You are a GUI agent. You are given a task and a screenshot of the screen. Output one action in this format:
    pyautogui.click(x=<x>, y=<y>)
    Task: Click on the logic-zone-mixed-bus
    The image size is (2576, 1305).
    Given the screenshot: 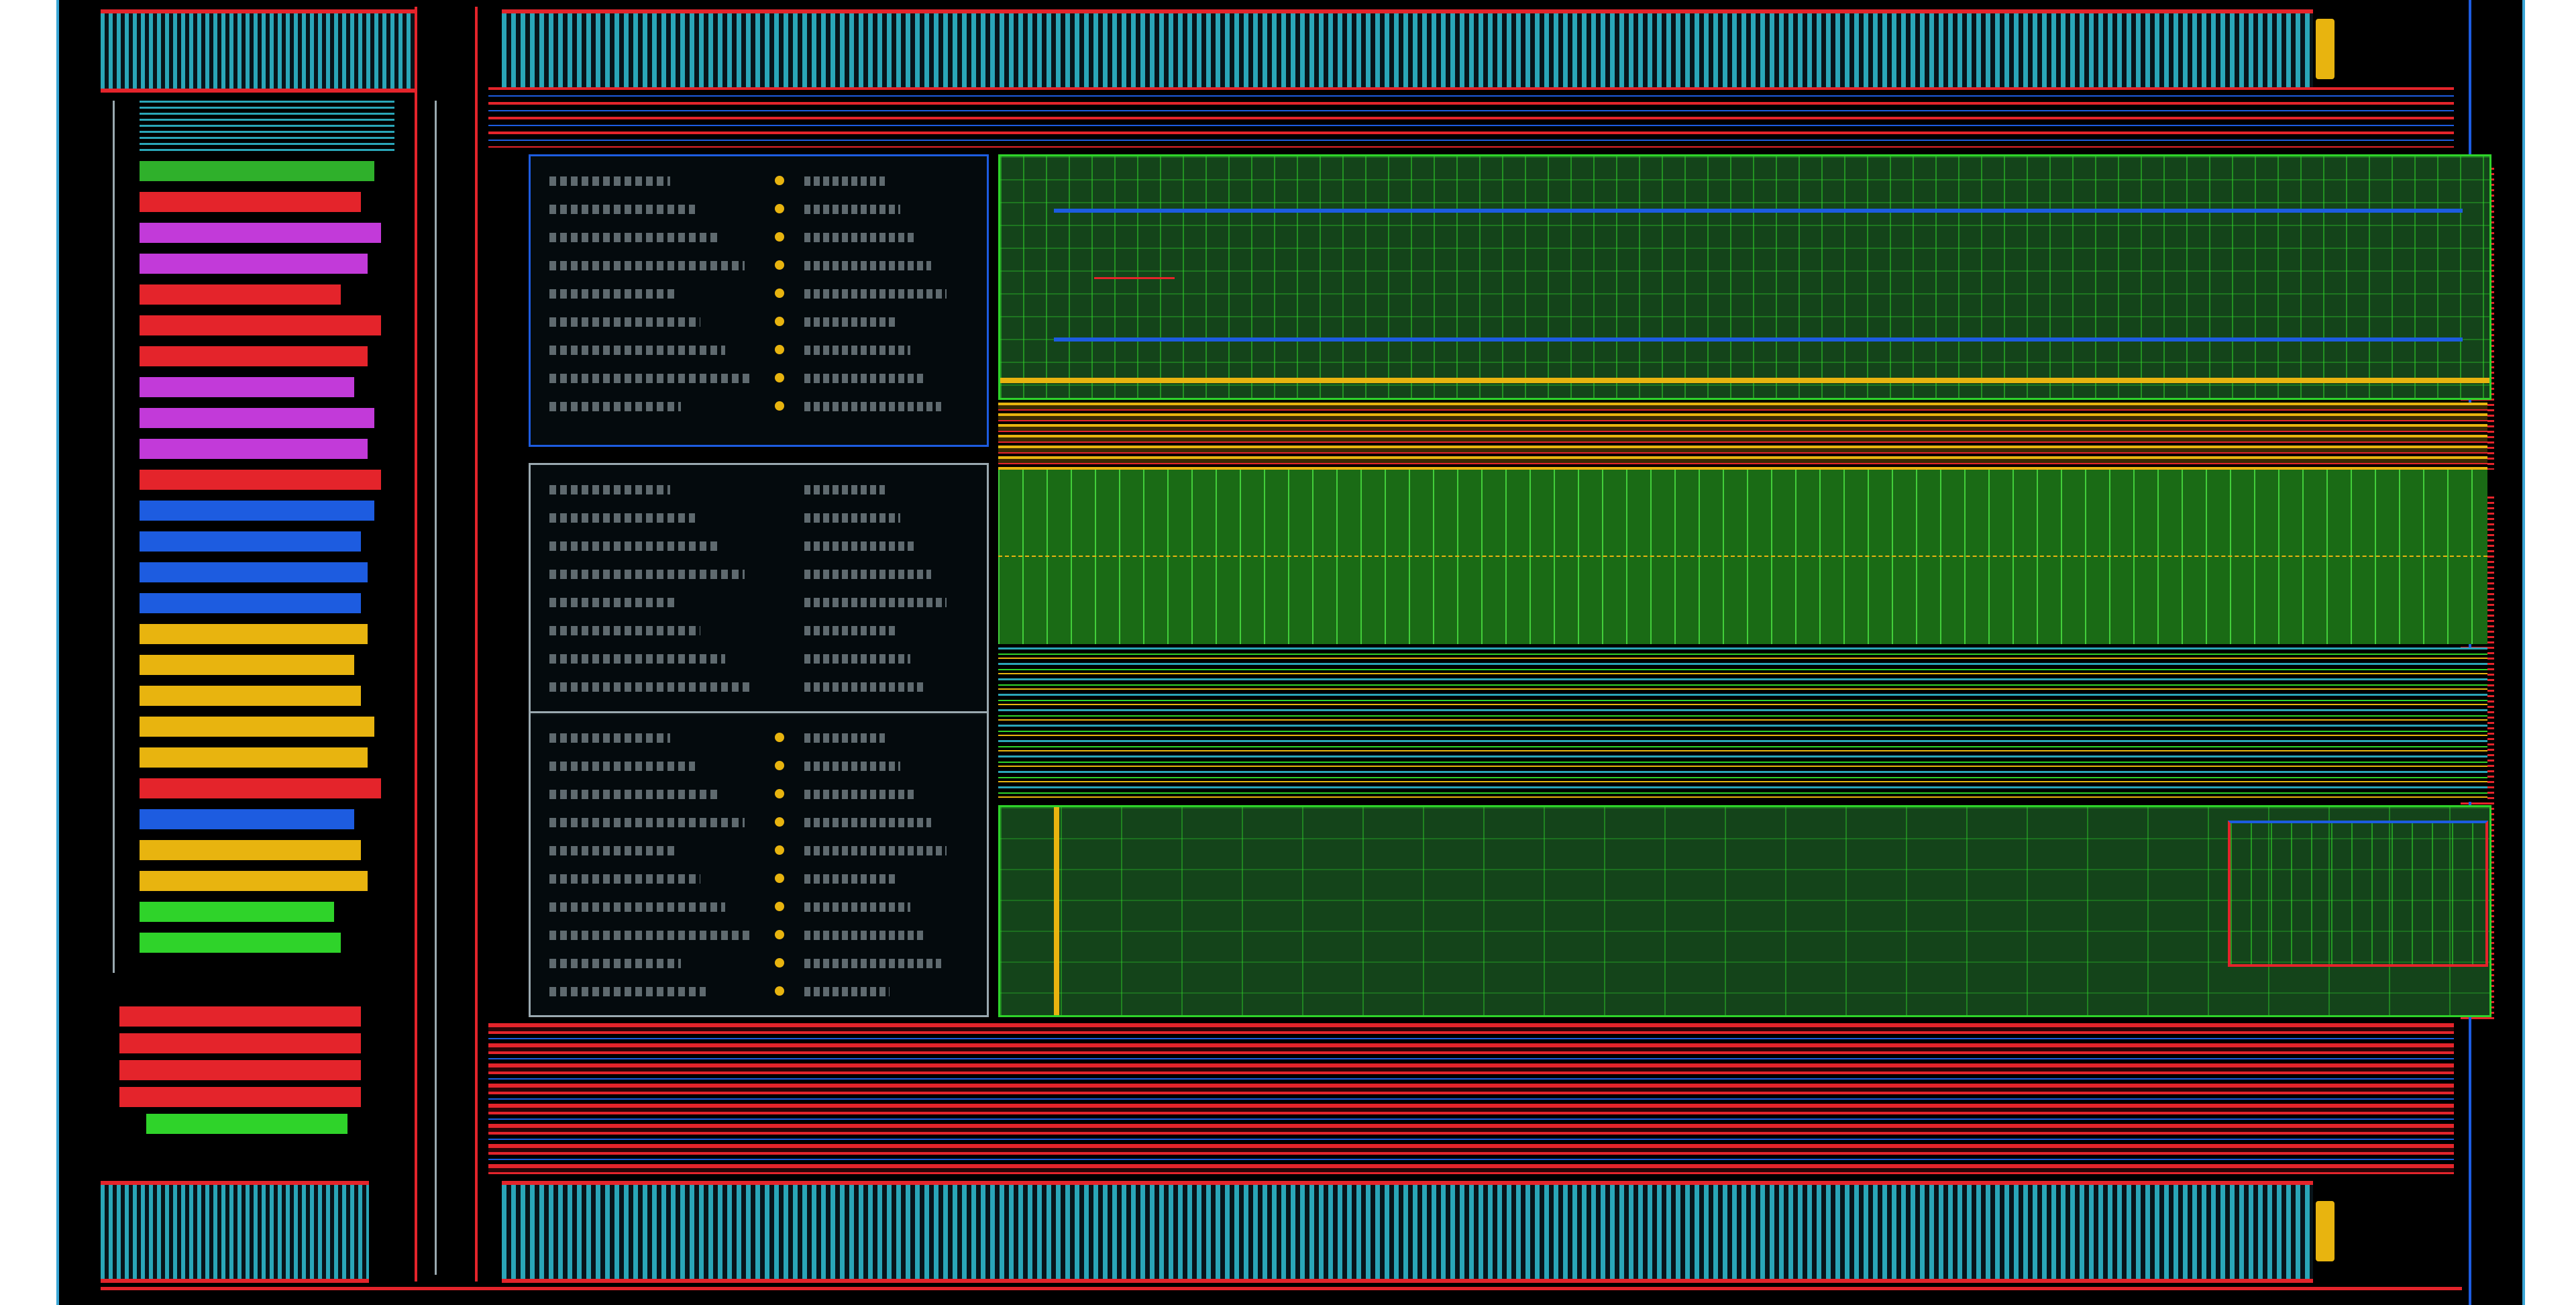 What is the action you would take?
    pyautogui.click(x=1742, y=724)
    